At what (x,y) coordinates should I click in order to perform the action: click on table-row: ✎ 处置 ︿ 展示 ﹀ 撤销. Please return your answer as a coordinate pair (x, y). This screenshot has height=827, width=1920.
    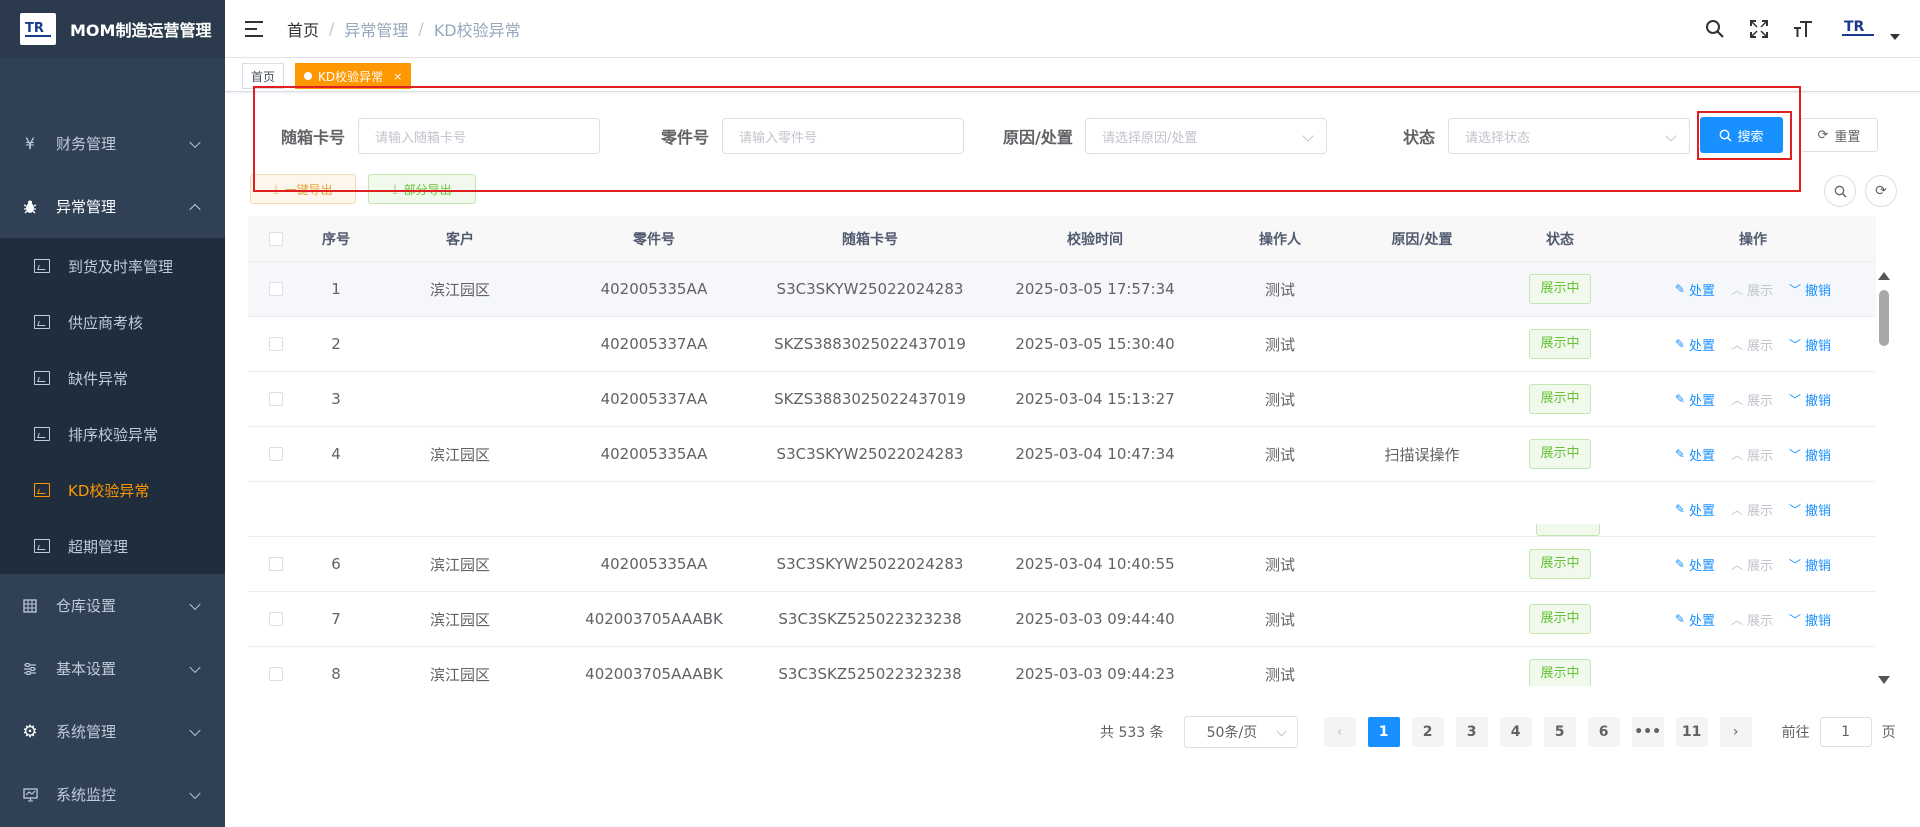
    Looking at the image, I should click on (1062, 509).